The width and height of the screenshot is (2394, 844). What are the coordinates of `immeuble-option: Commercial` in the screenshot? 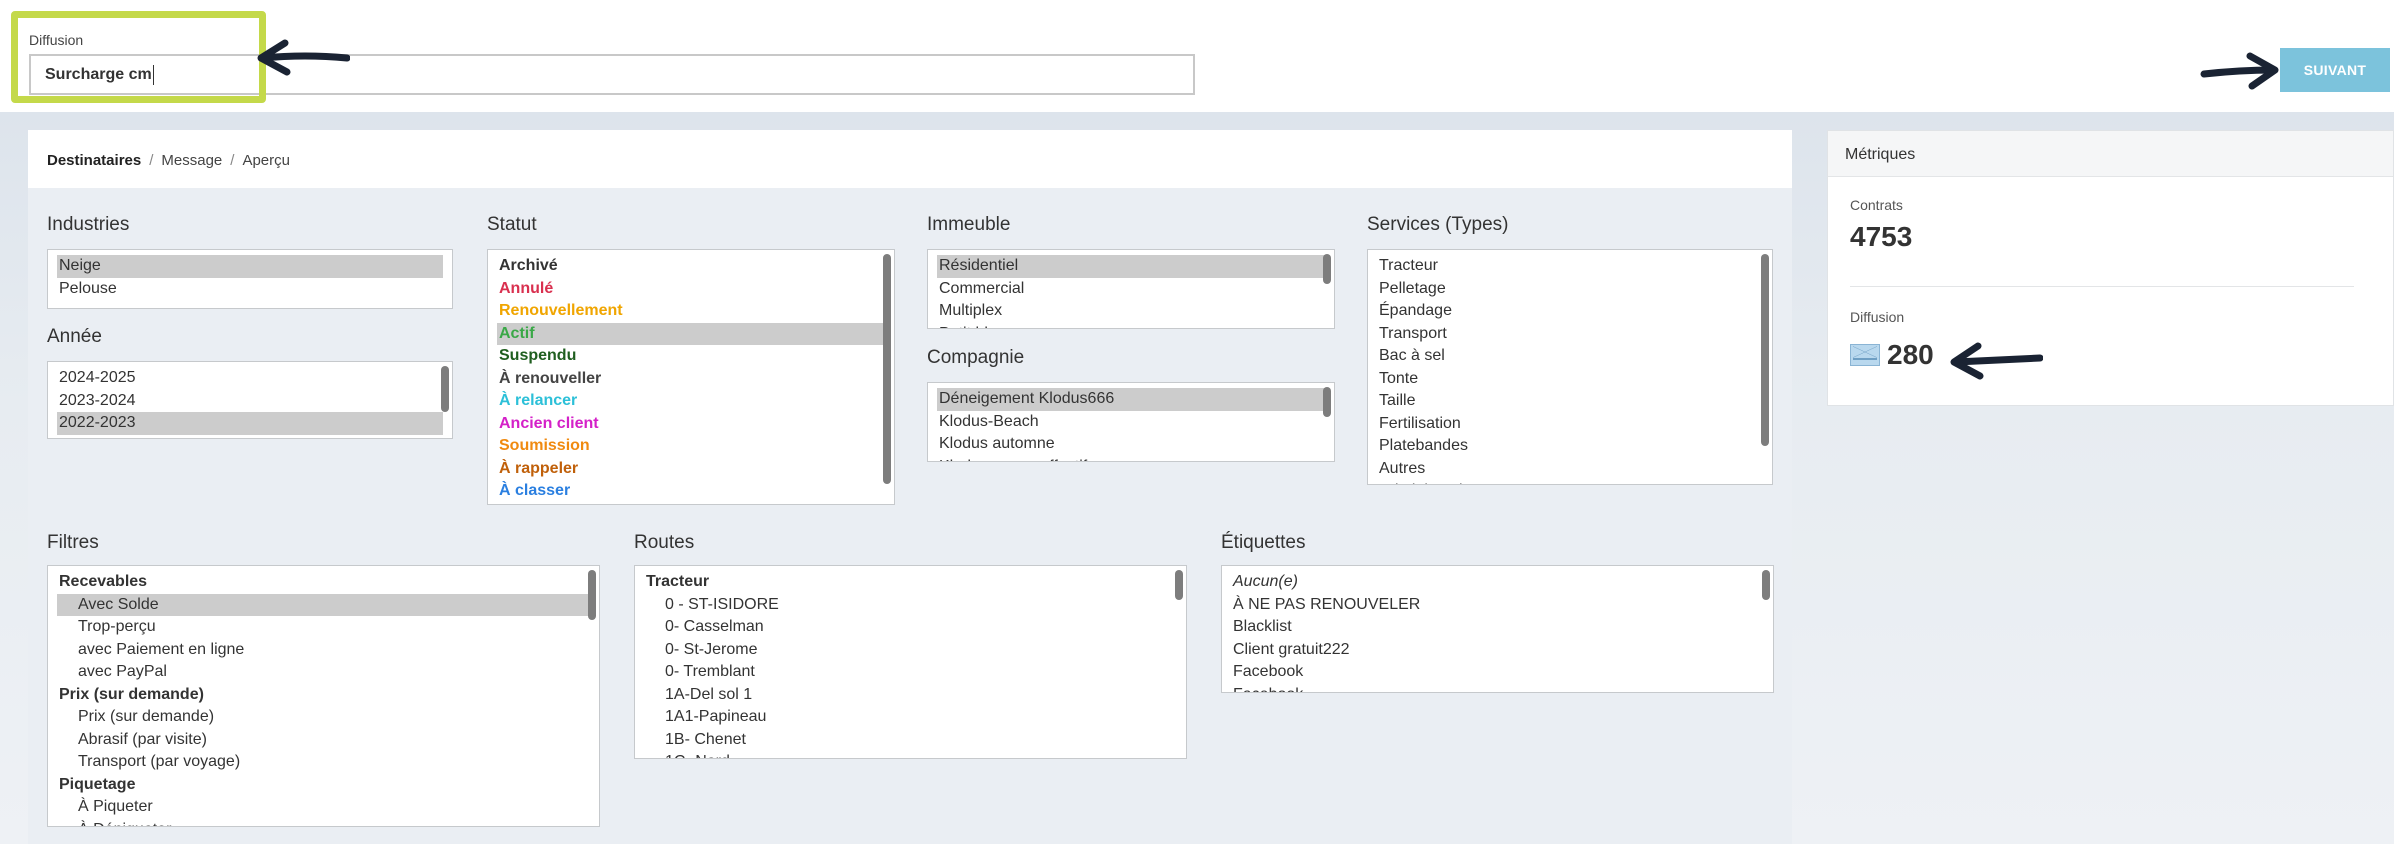 It's located at (1131, 289).